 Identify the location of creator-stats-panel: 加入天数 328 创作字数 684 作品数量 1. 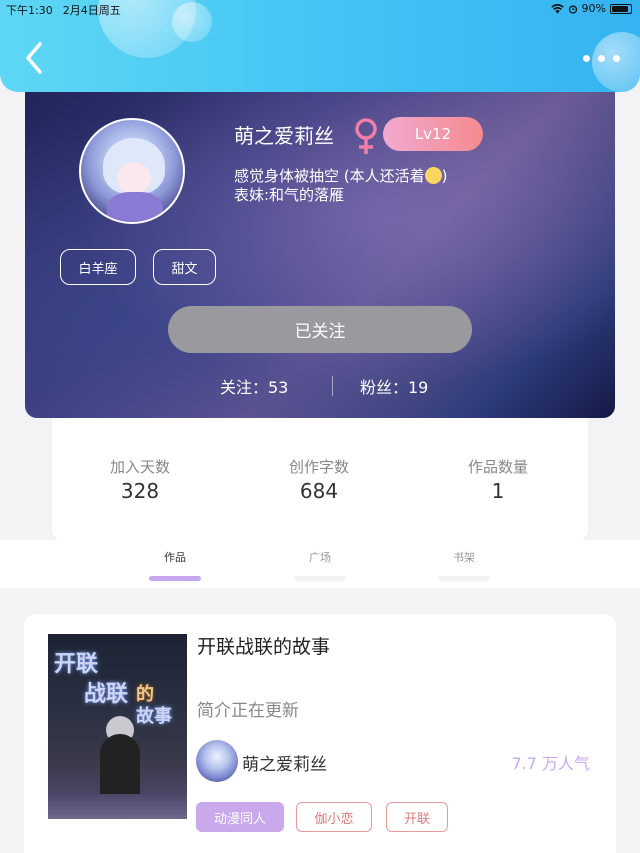
(320, 470).